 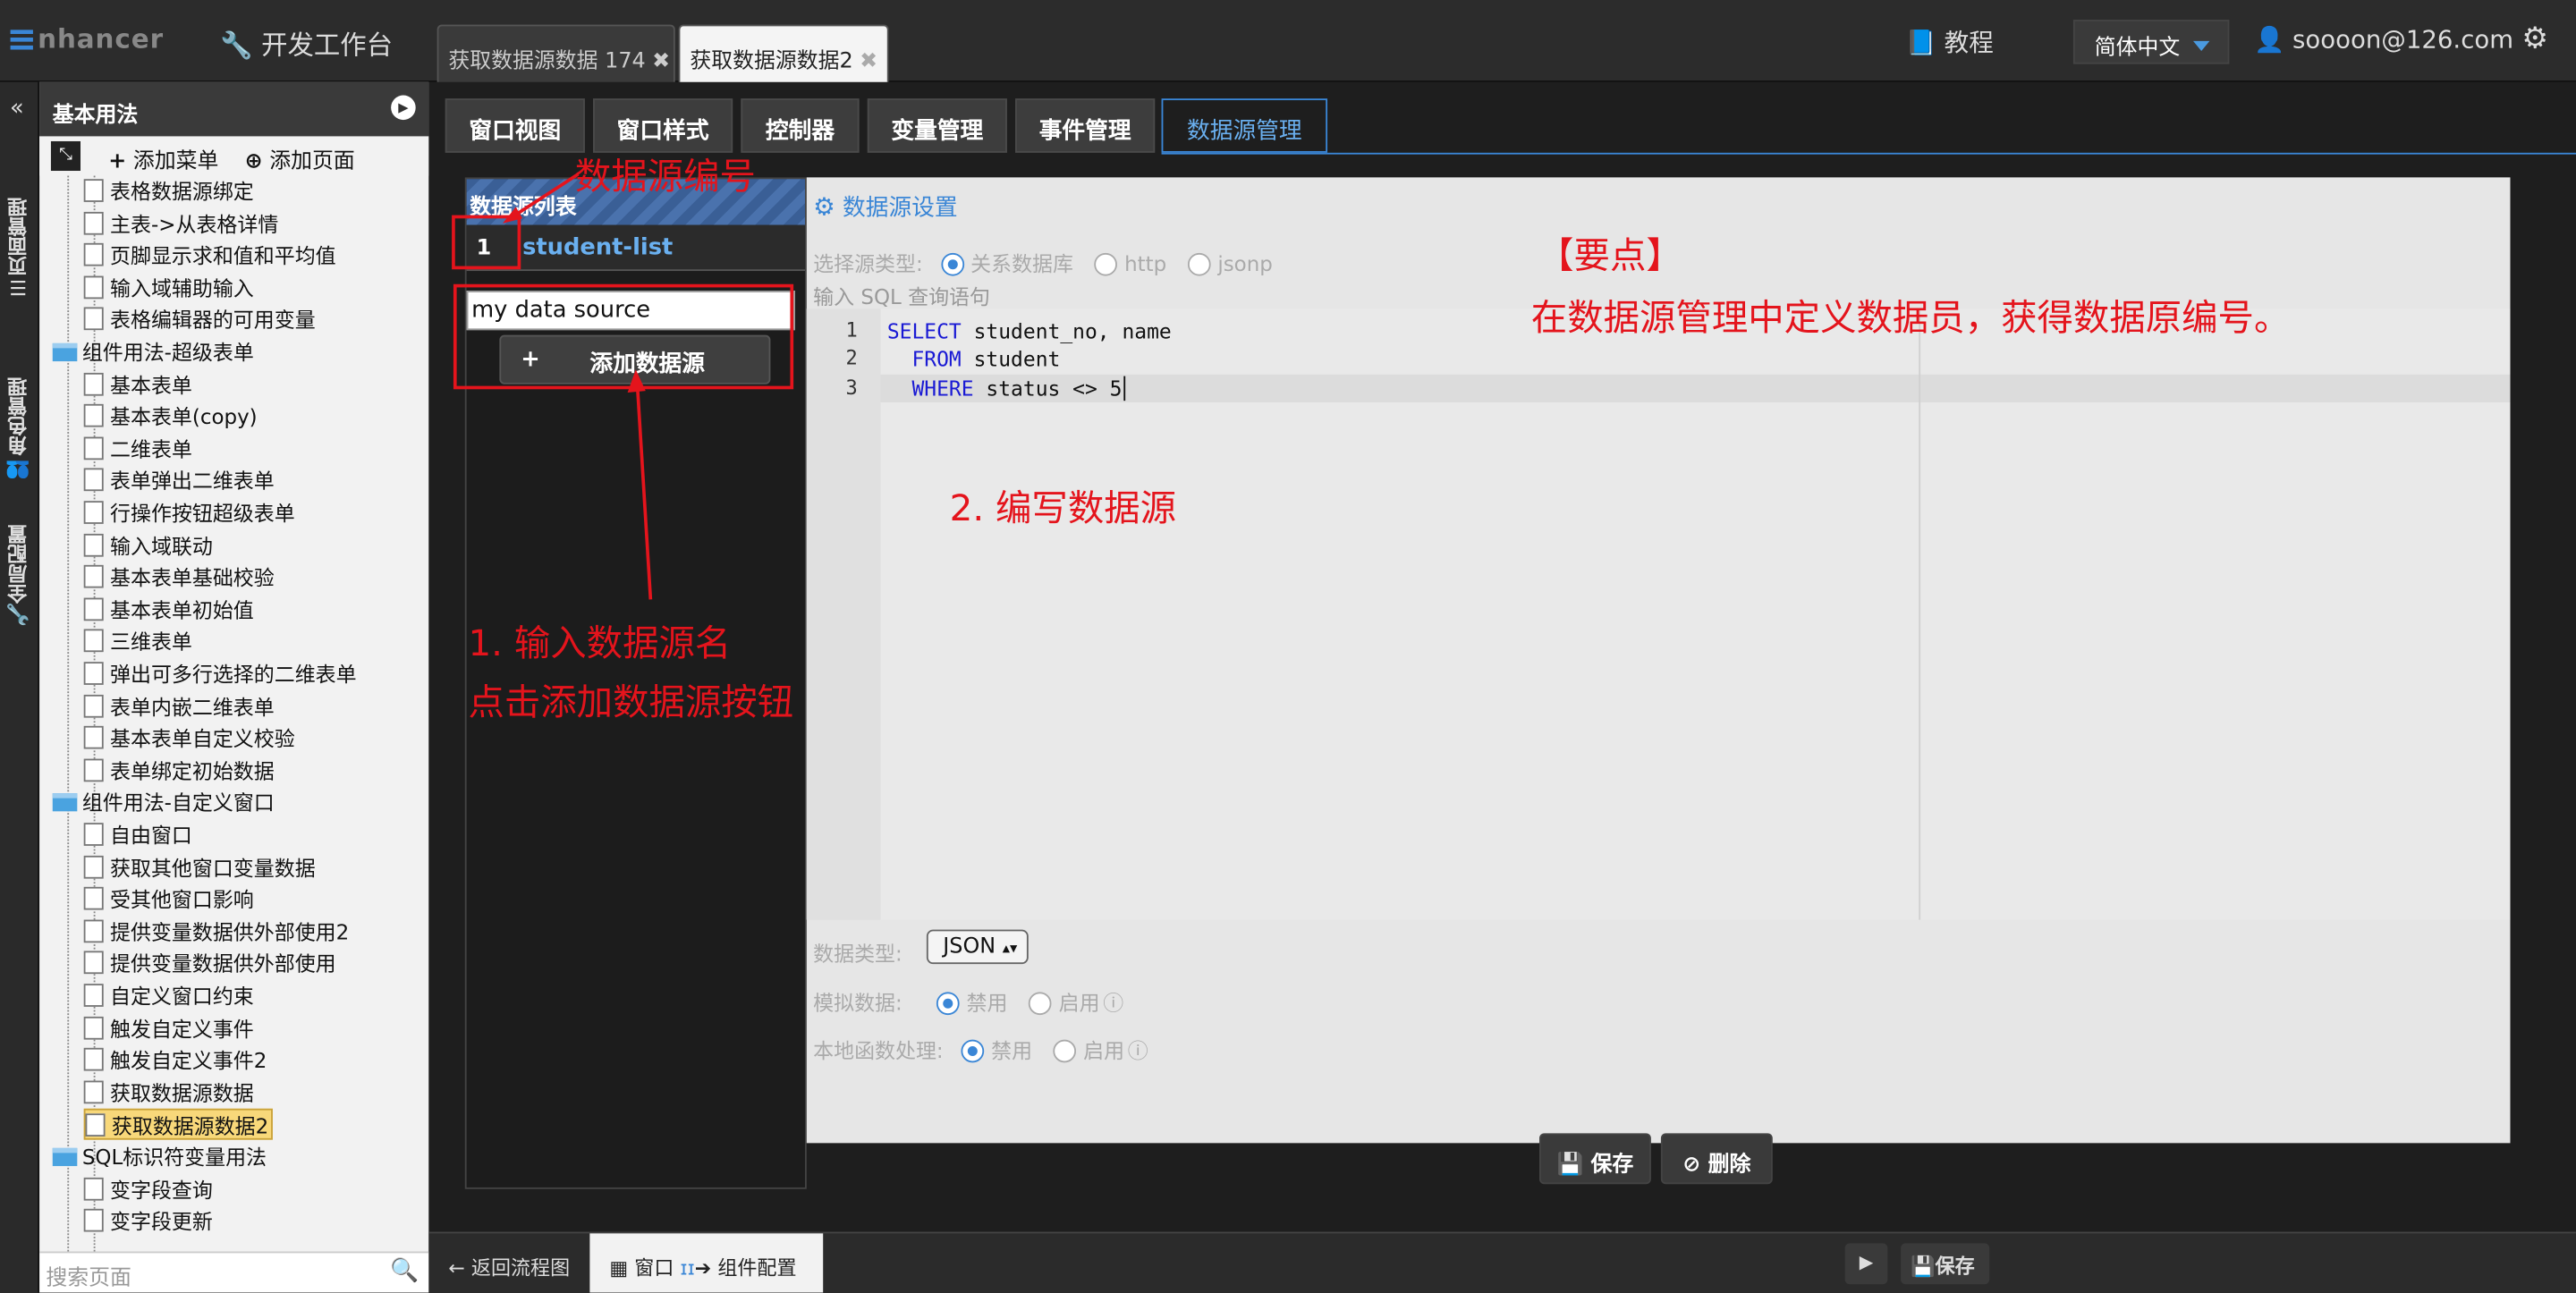 What do you see at coordinates (597, 248) in the screenshot?
I see `datasource-name: student-list` at bounding box center [597, 248].